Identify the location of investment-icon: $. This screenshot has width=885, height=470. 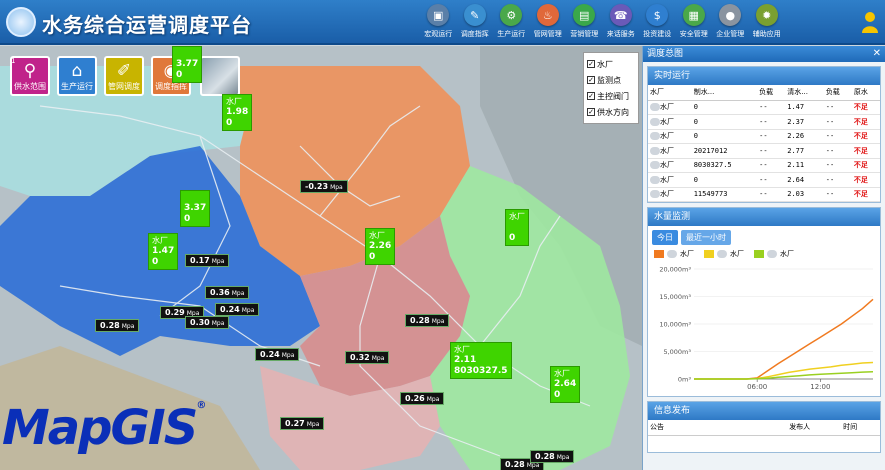
(657, 15).